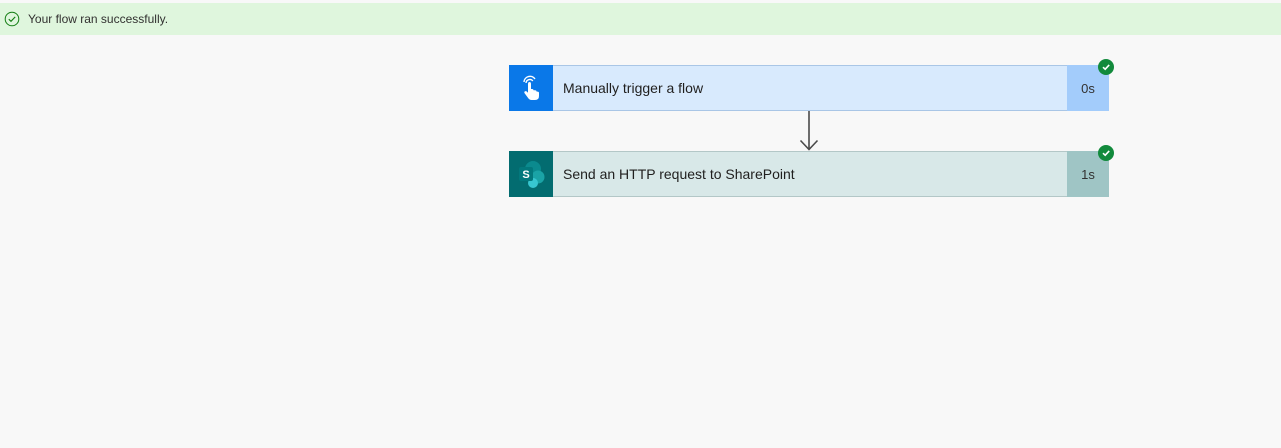  What do you see at coordinates (525, 175) in the screenshot?
I see `sharepoint-letter: S` at bounding box center [525, 175].